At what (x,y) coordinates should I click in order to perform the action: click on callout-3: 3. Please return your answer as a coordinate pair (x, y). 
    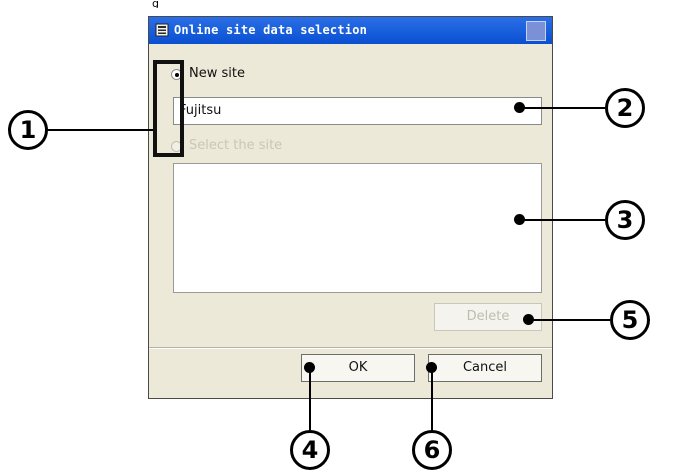
    Looking at the image, I should click on (625, 220).